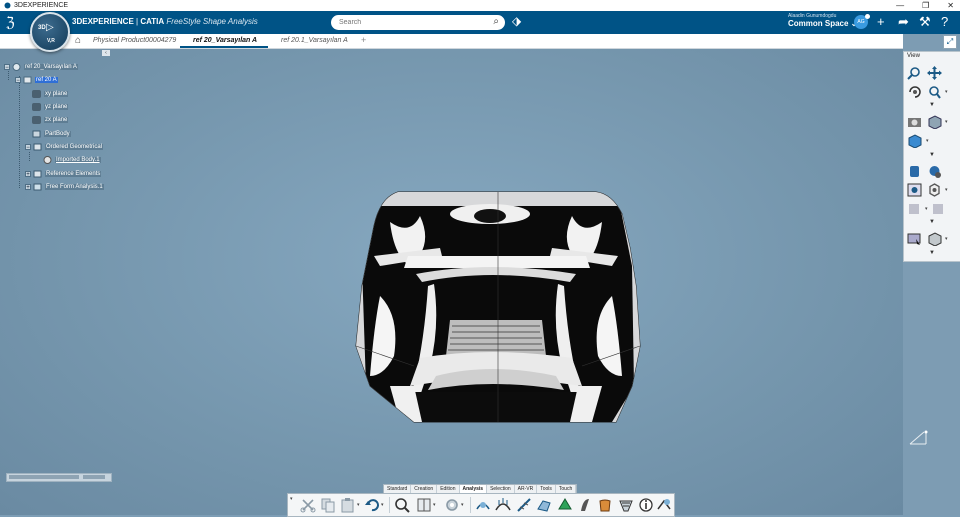 Image resolution: width=960 pixels, height=517 pixels. What do you see at coordinates (881, 21) in the screenshot?
I see `add-icon: +` at bounding box center [881, 21].